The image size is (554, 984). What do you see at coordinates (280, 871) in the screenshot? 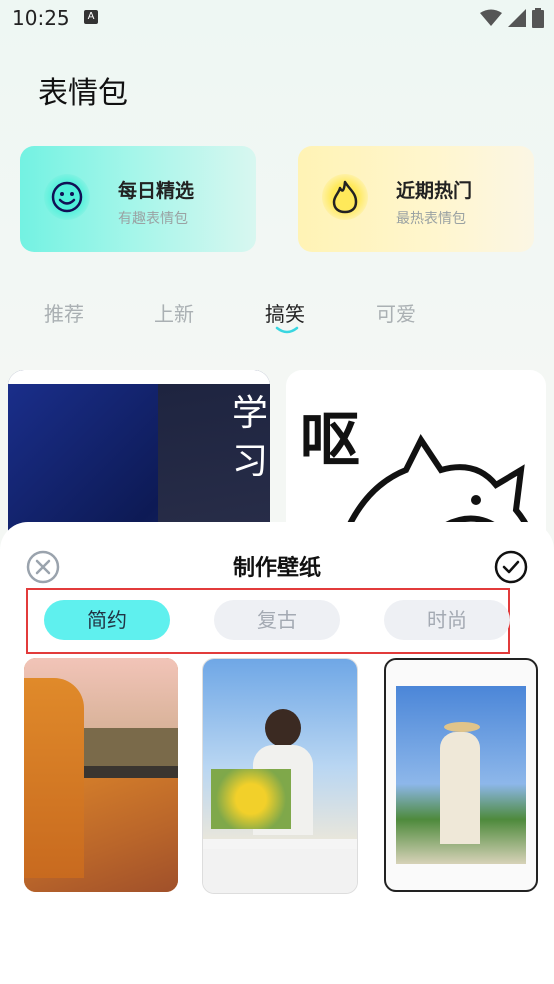
I see `thumb-caption-area` at bounding box center [280, 871].